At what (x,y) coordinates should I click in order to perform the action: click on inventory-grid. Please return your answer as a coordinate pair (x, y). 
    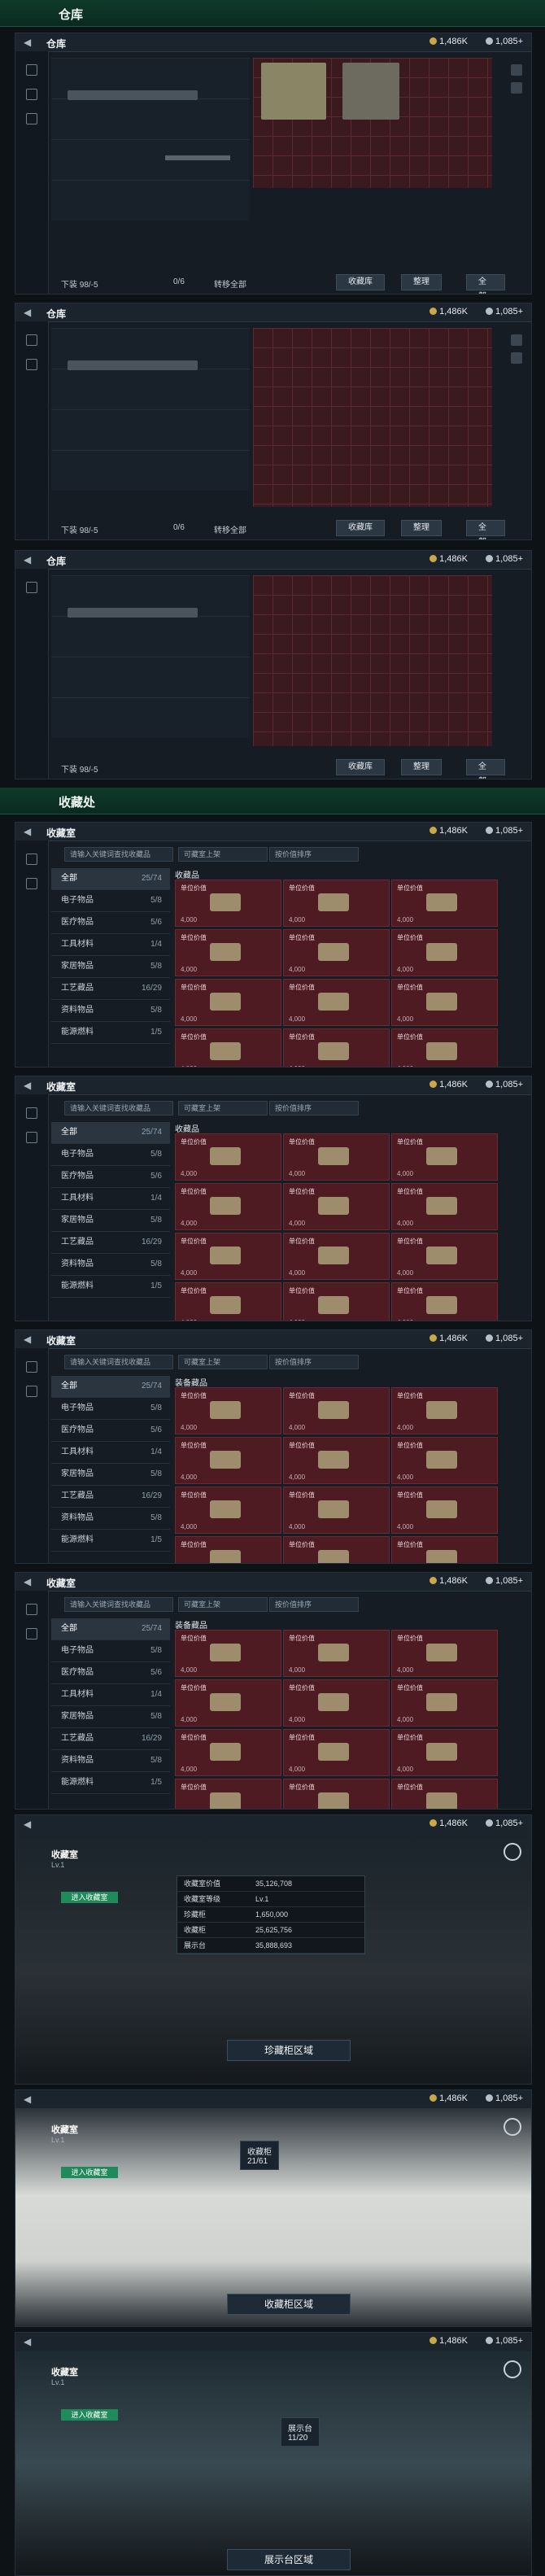
    Looking at the image, I should click on (372, 417).